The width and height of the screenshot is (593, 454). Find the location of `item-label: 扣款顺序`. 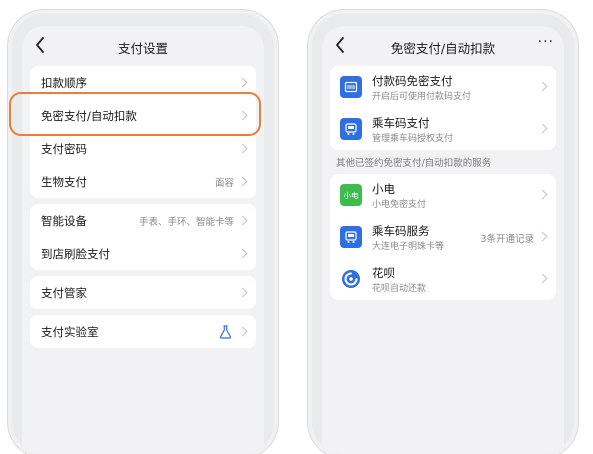

item-label: 扣款顺序 is located at coordinates (64, 82).